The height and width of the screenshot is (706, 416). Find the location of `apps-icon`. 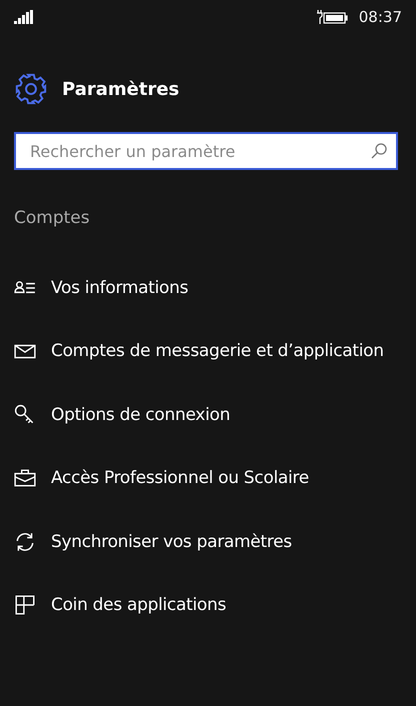

apps-icon is located at coordinates (25, 605).